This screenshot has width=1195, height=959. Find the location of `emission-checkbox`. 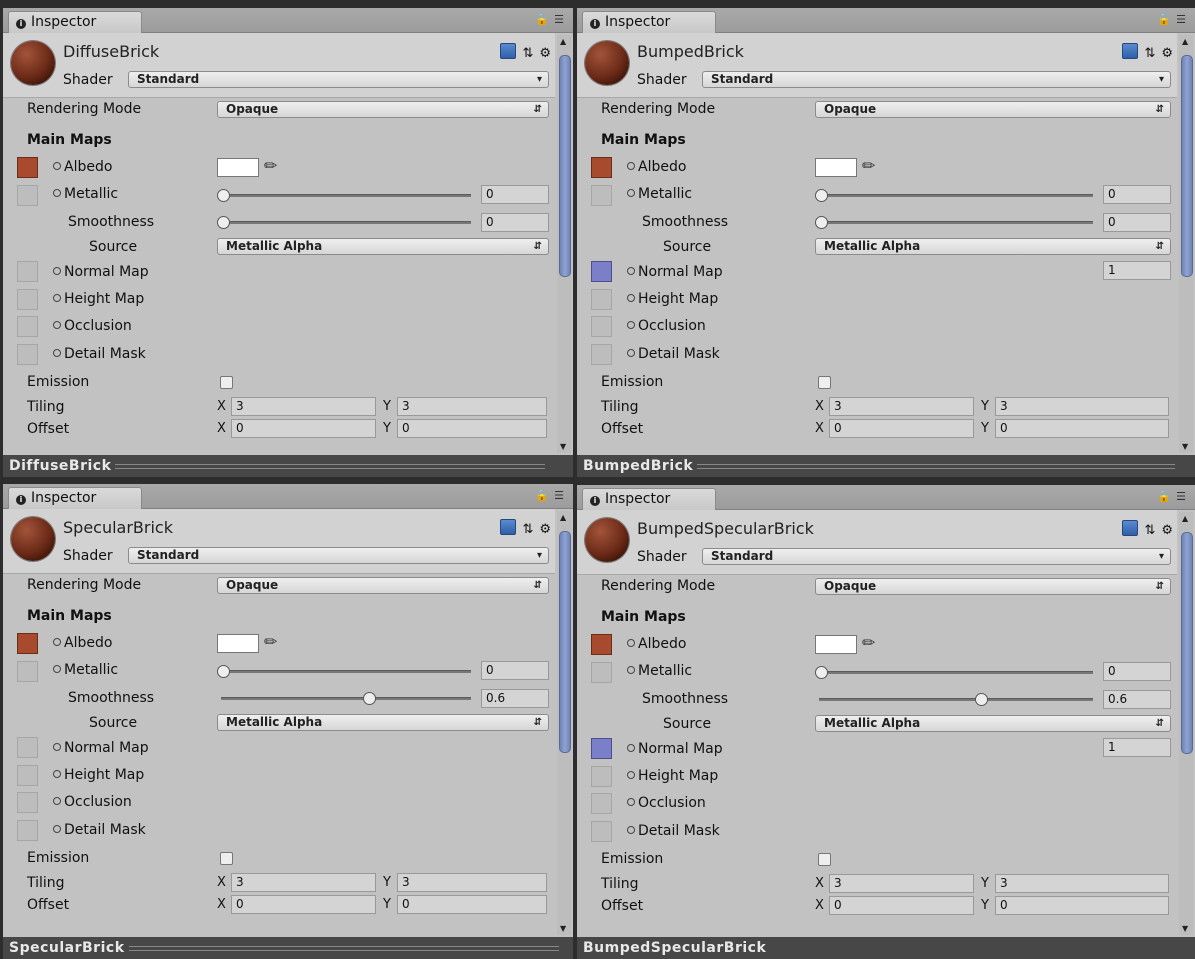

emission-checkbox is located at coordinates (824, 859).